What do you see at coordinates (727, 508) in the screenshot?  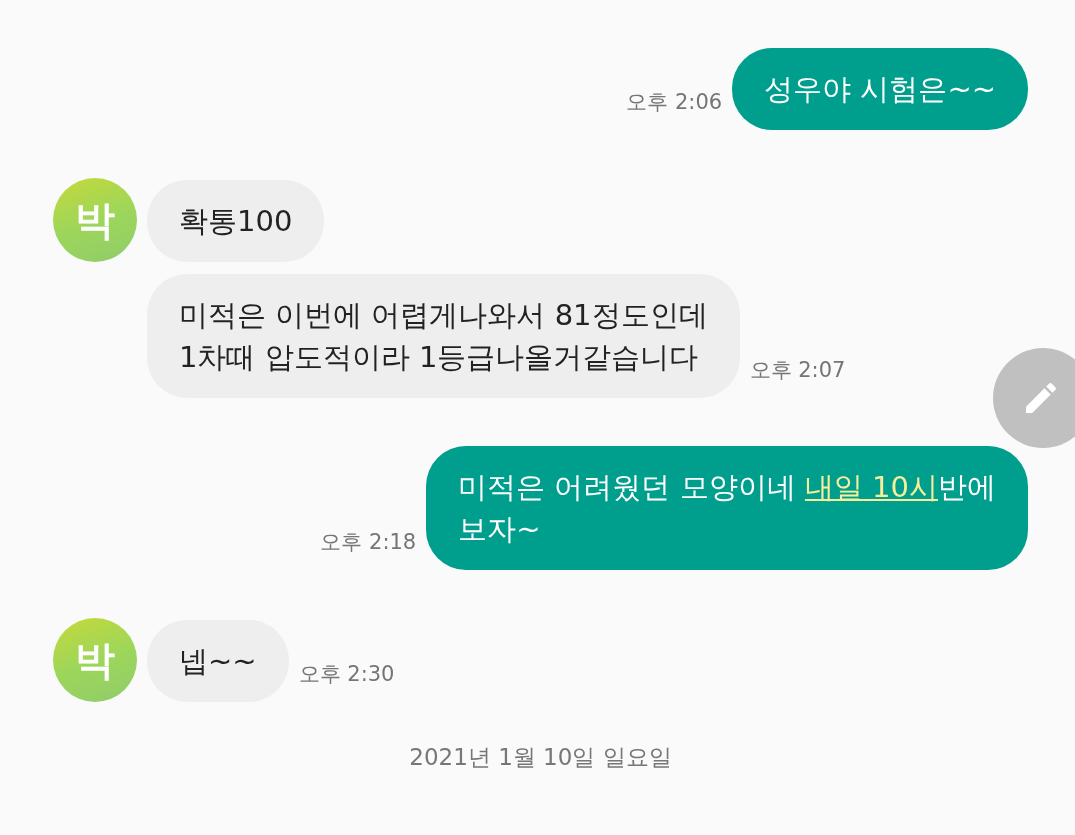 I see `message-bubble: 미적은 어려웠던 모양이네 내일 10시 반에 보자~` at bounding box center [727, 508].